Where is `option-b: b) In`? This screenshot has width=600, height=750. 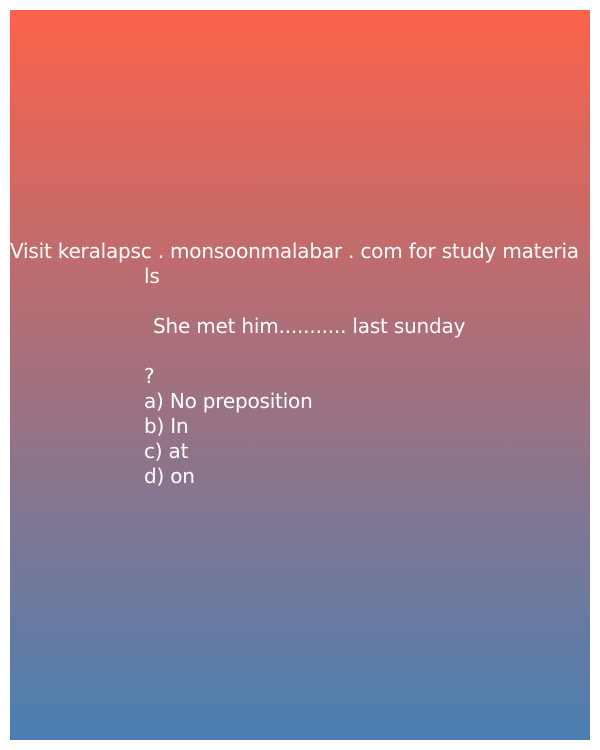 option-b: b) In is located at coordinates (166, 426).